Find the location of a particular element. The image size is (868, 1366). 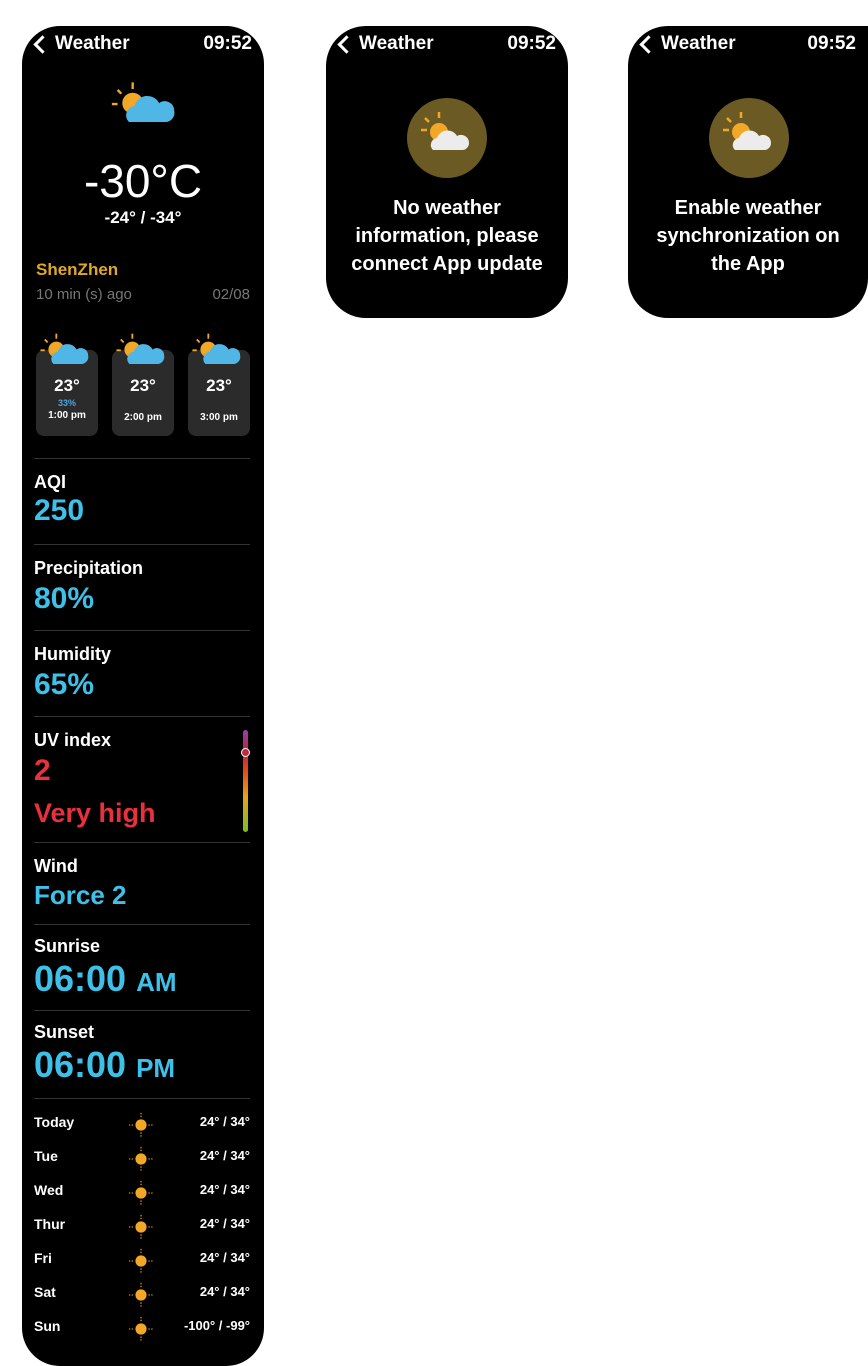

sunrise-value: 06:00 AM is located at coordinates (105, 979).